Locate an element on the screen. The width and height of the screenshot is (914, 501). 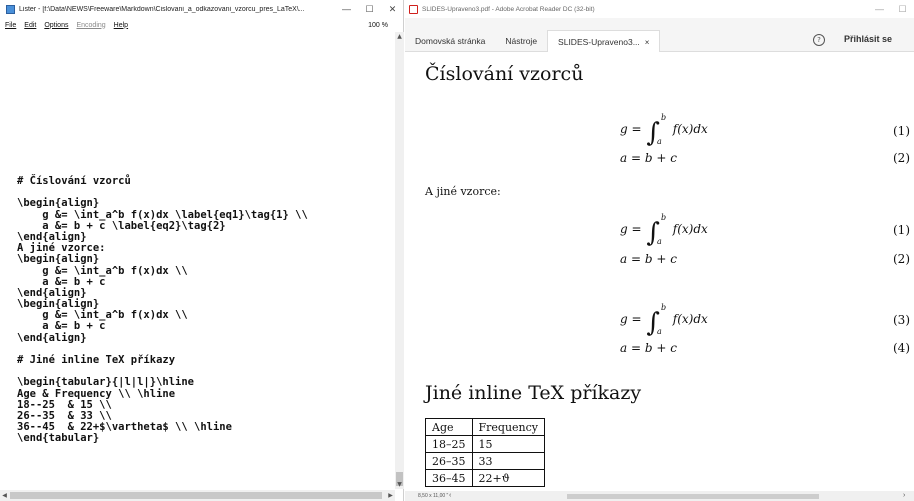
help-icon: ? is located at coordinates (819, 40).